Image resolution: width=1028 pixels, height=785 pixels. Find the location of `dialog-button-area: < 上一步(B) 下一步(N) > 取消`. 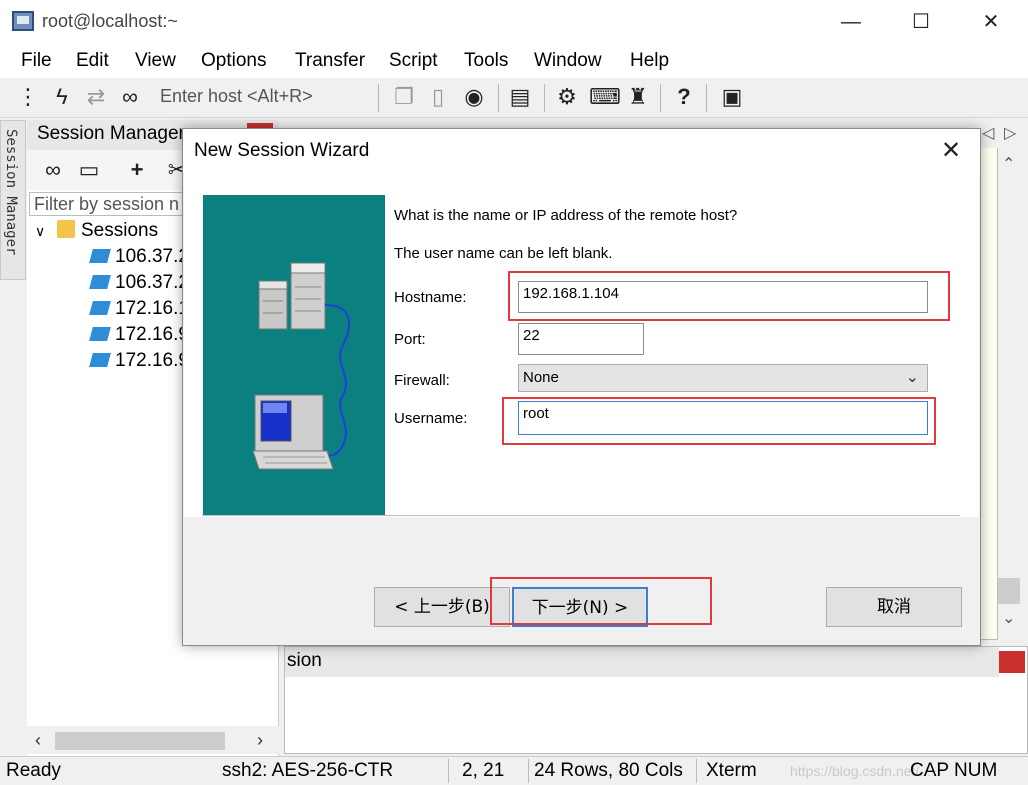

dialog-button-area: < 上一步(B) 下一步(N) > 取消 is located at coordinates (581, 580).